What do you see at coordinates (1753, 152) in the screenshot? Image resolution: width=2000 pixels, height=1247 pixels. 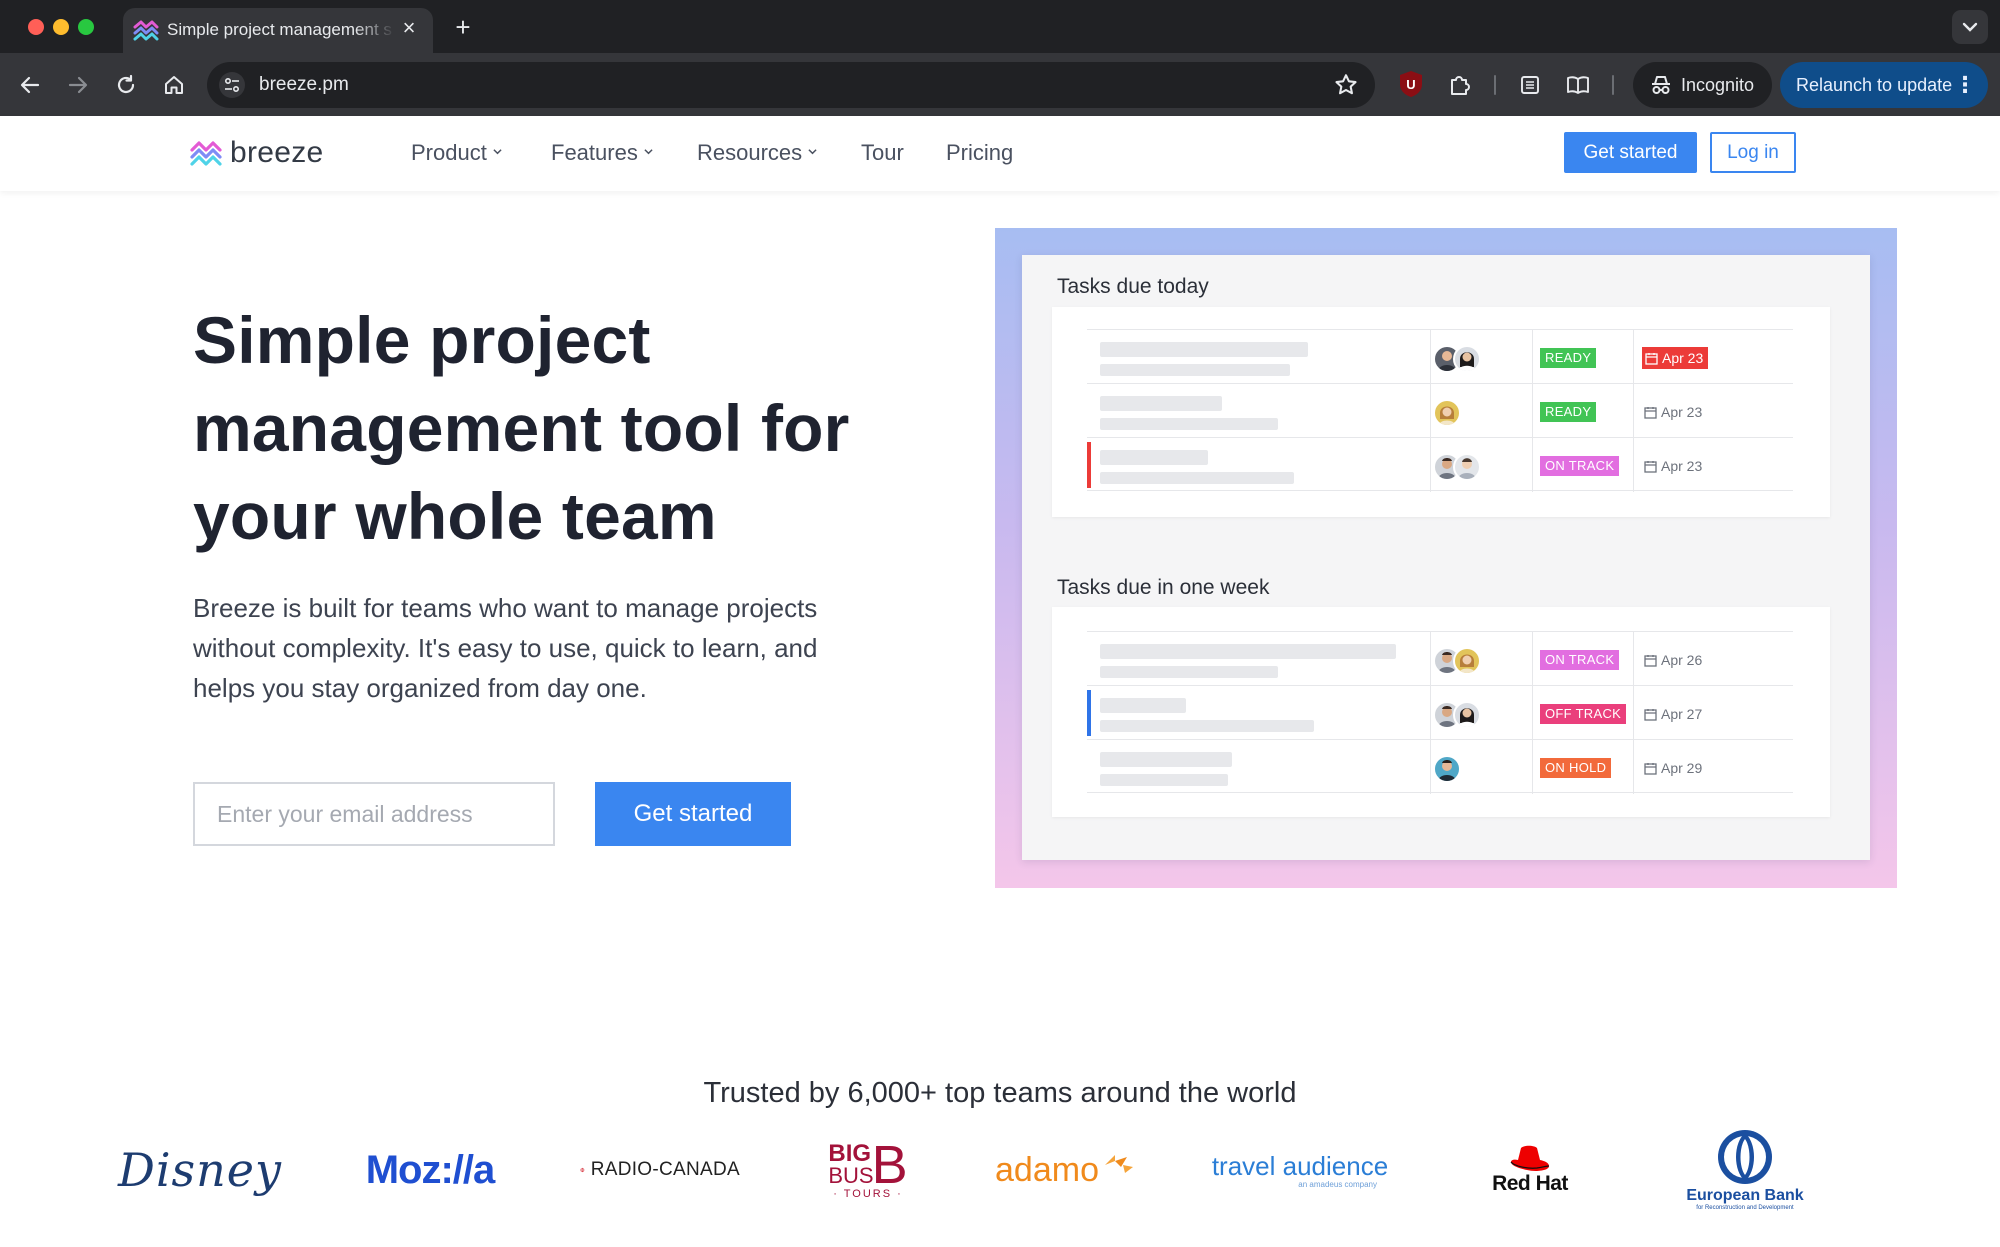 I see `login-button: Log in` at bounding box center [1753, 152].